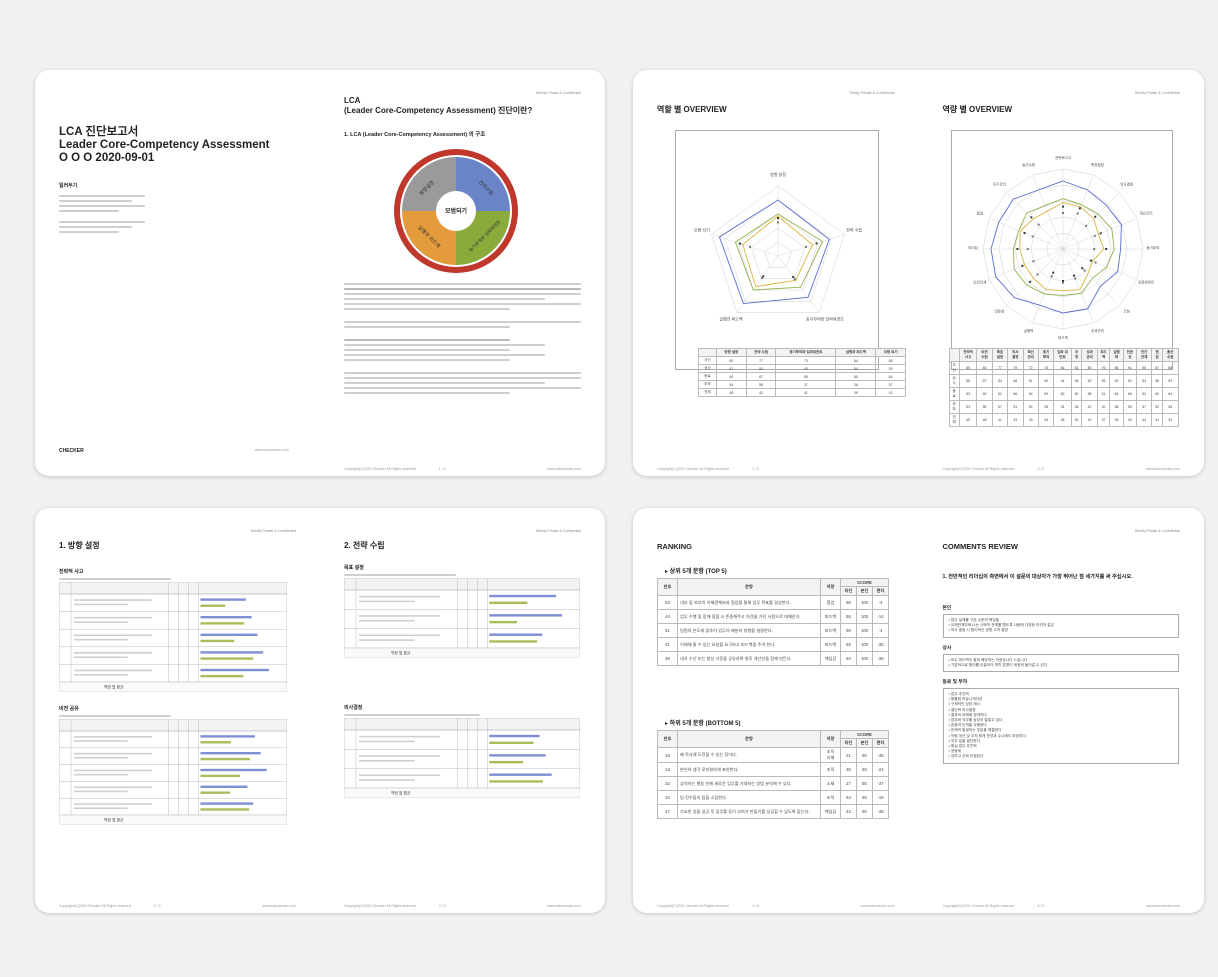 This screenshot has height=977, width=1218. I want to click on comp-table-cell: 60, so click(984, 394).